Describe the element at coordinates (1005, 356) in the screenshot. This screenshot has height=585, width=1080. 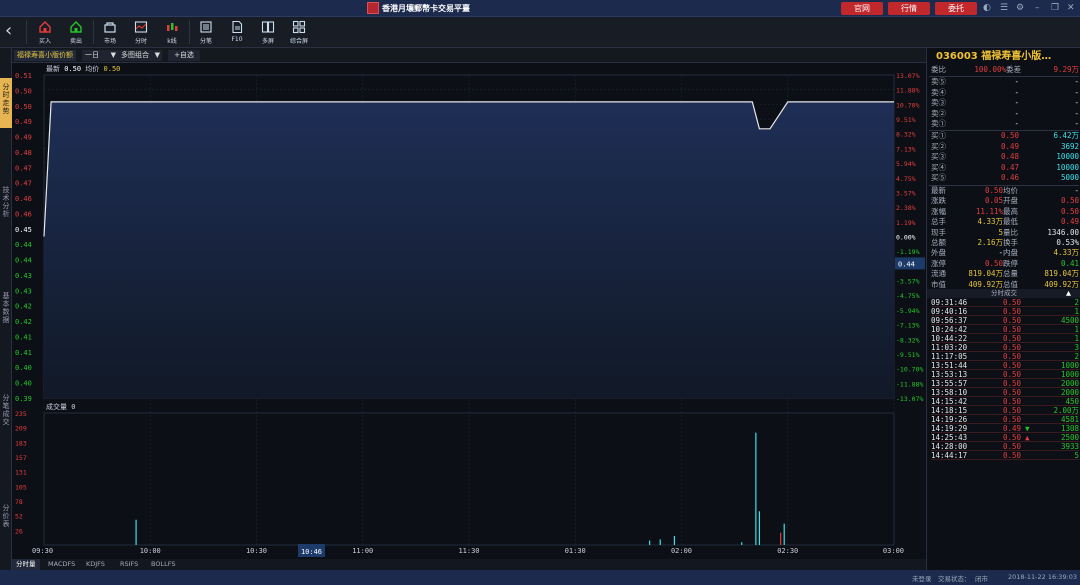
I see `tick-row: 11:17:05 0.50 2` at that location.